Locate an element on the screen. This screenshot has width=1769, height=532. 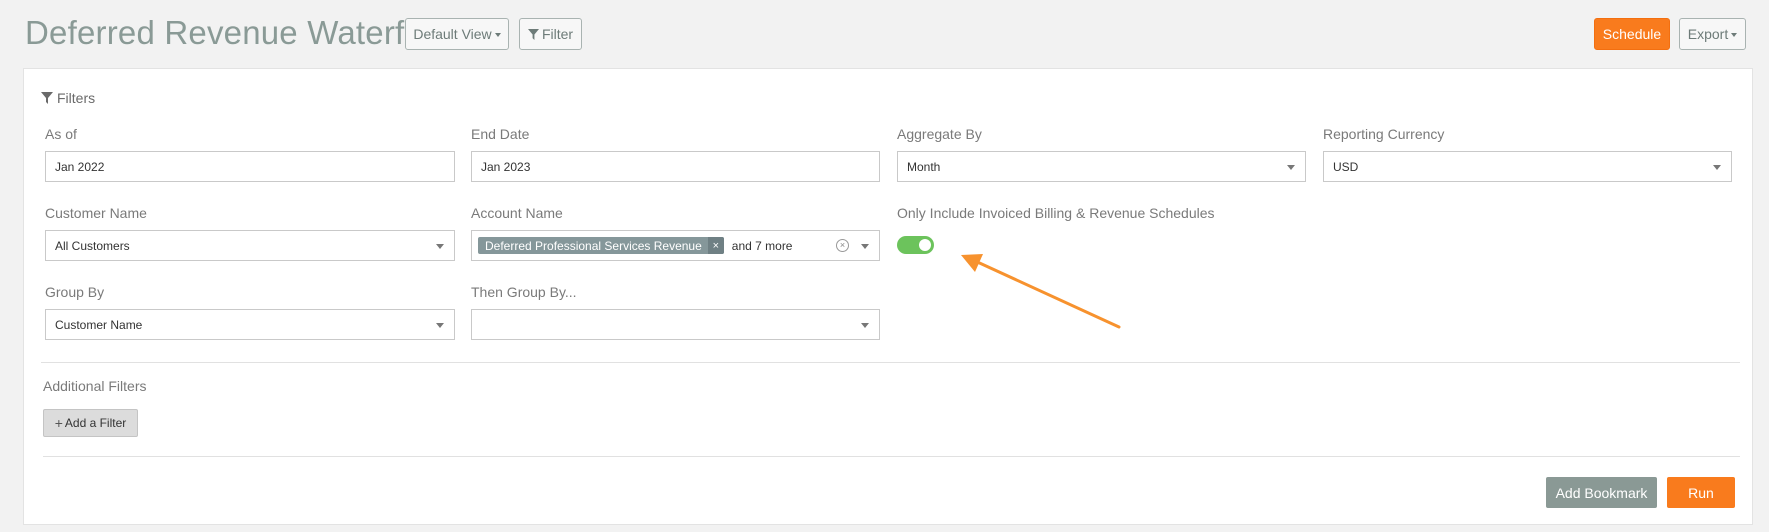
plus-icon: + is located at coordinates (58, 423).